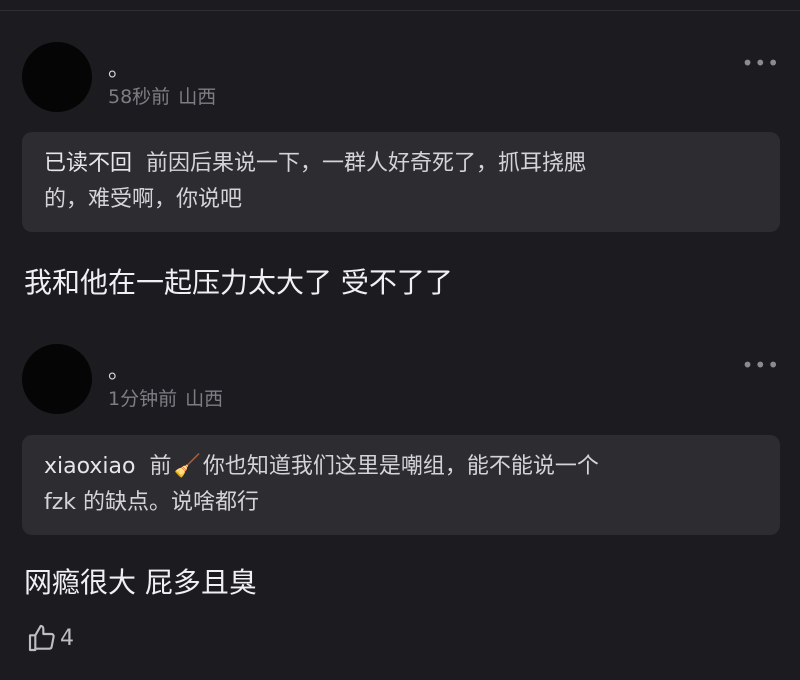 The height and width of the screenshot is (680, 800). I want to click on comment-meta: 1分钟前 山西, so click(169, 399).